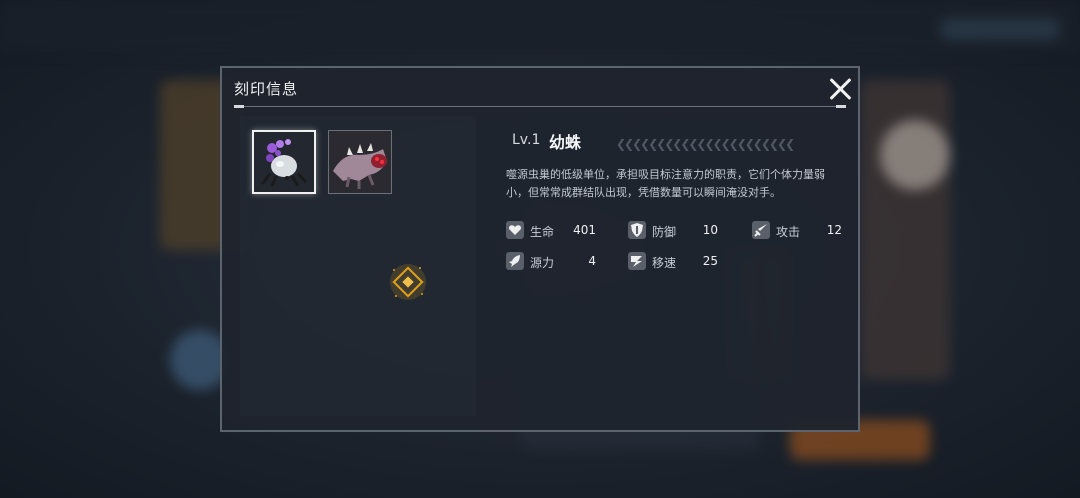 This screenshot has height=498, width=1080. Describe the element at coordinates (637, 261) in the screenshot. I see `move-speed-icon` at that location.